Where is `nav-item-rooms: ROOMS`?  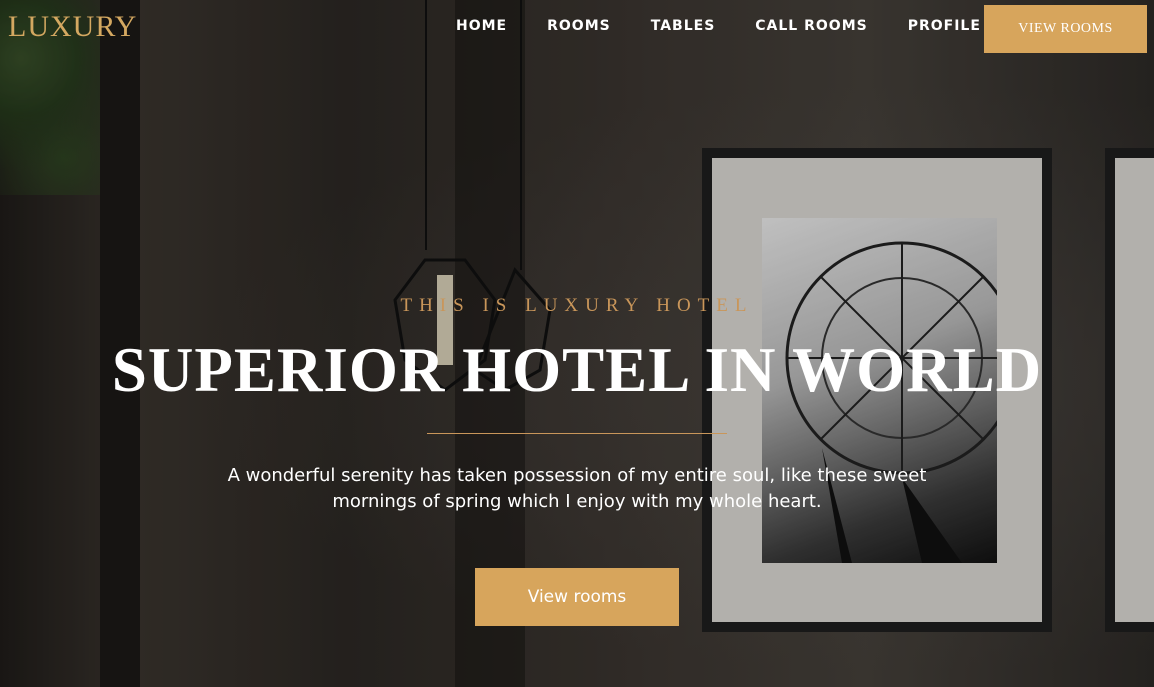 nav-item-rooms: ROOMS is located at coordinates (579, 26).